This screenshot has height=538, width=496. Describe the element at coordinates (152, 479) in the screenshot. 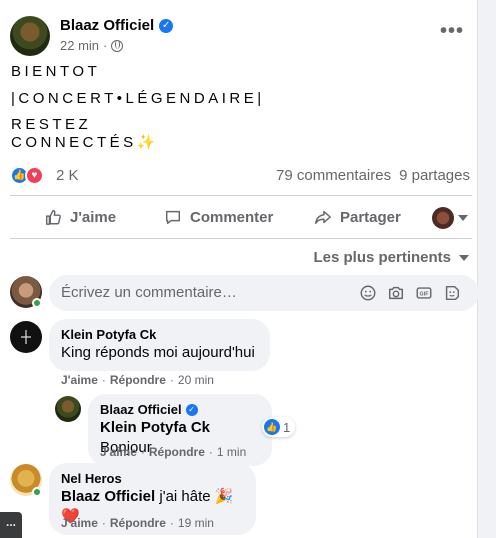

I see `comment-author: Nel Heros` at that location.